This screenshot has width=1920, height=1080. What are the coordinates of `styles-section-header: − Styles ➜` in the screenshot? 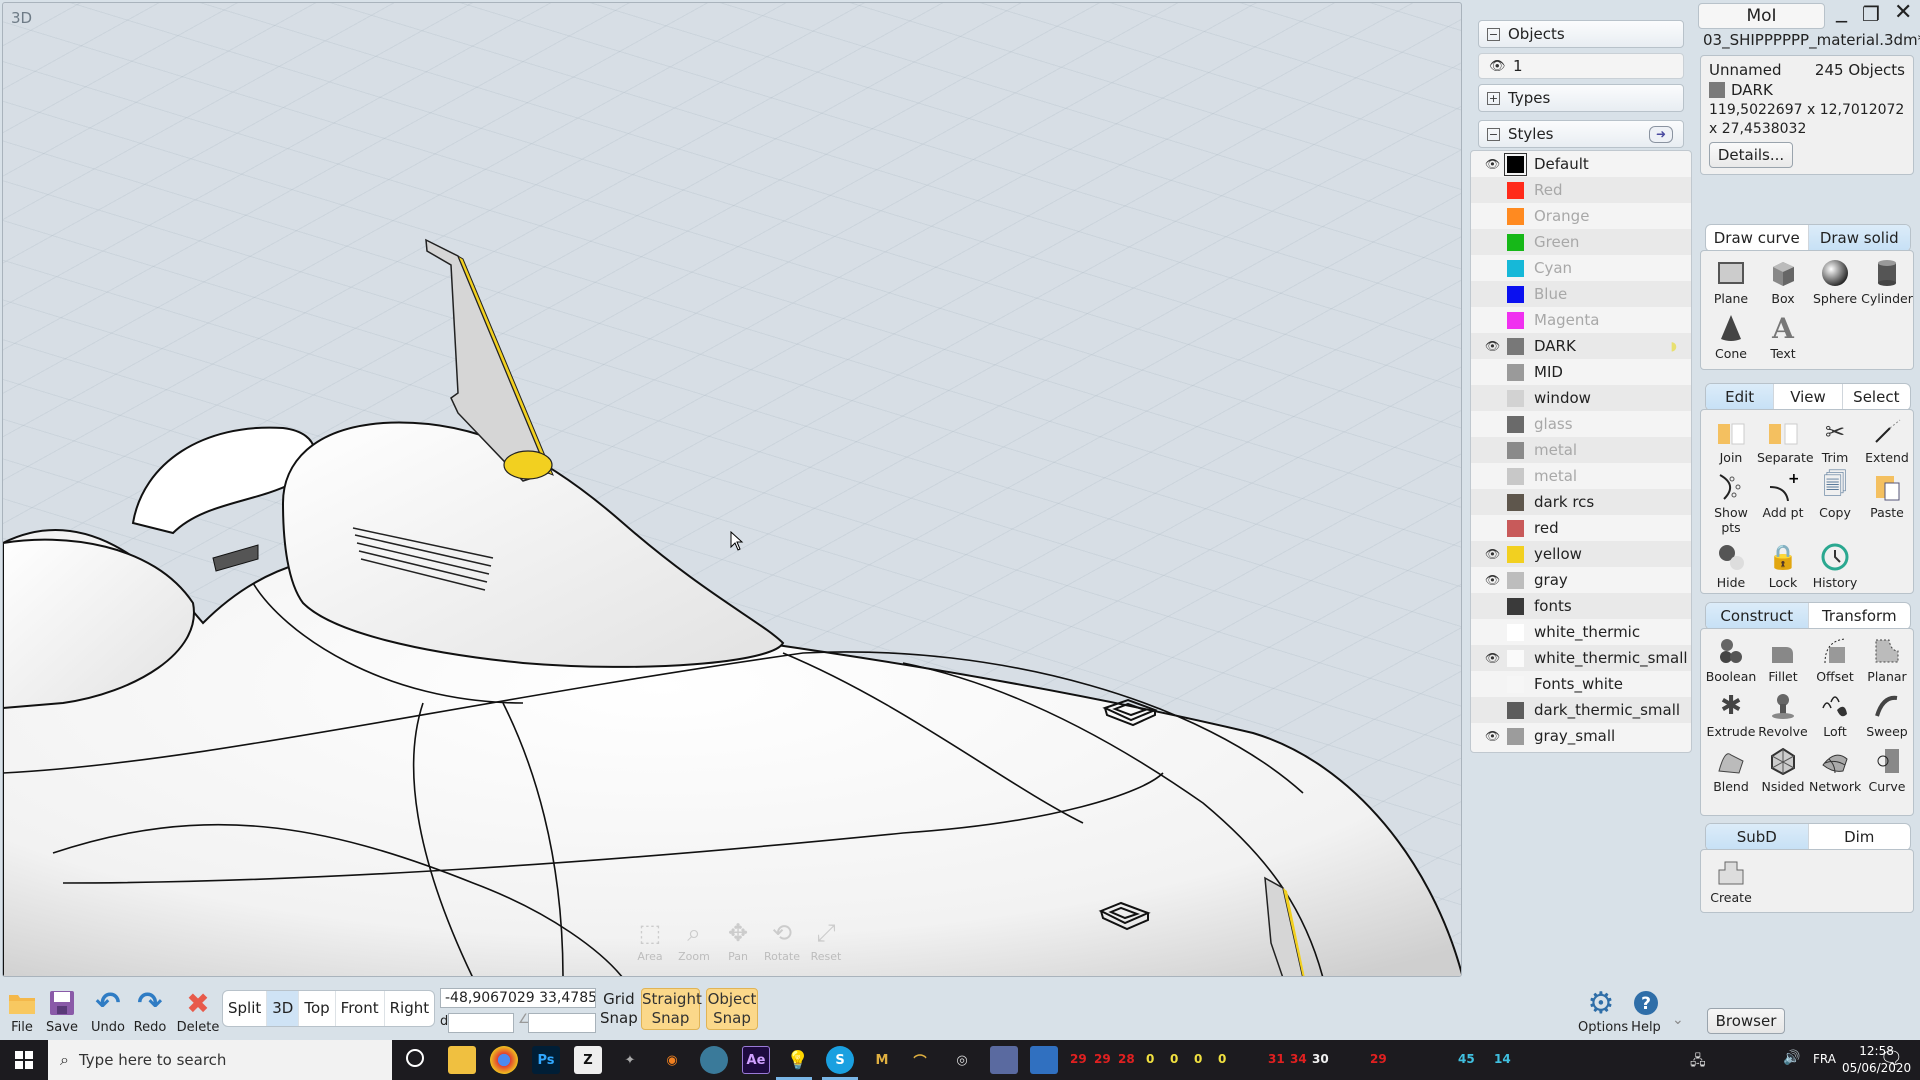 It's located at (1581, 134).